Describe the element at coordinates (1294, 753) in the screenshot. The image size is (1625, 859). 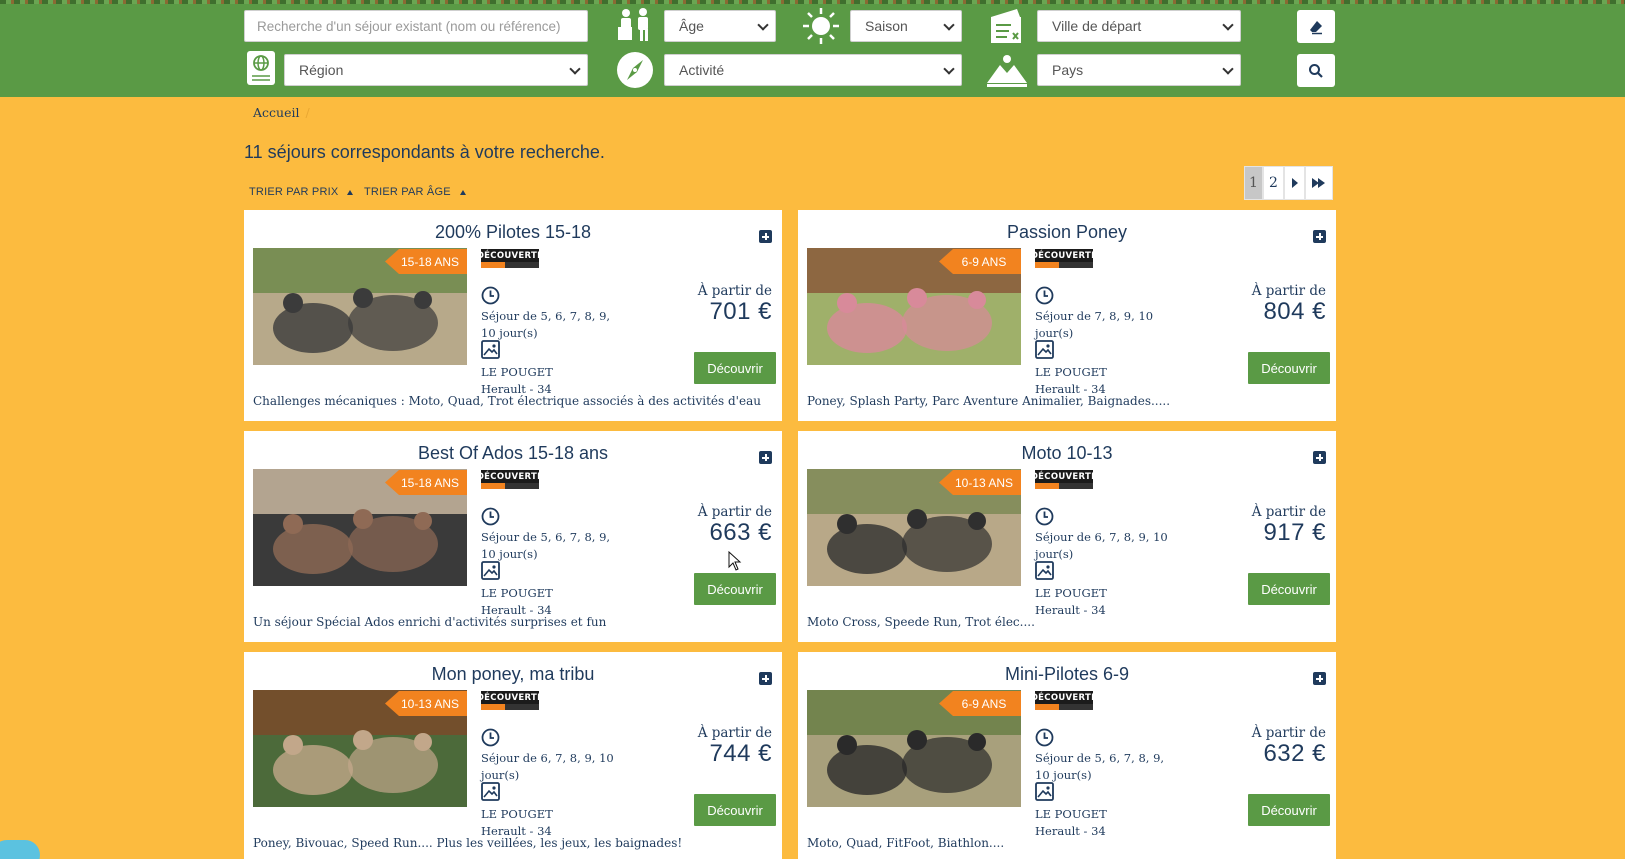
I see `stay-price: 632 €` at that location.